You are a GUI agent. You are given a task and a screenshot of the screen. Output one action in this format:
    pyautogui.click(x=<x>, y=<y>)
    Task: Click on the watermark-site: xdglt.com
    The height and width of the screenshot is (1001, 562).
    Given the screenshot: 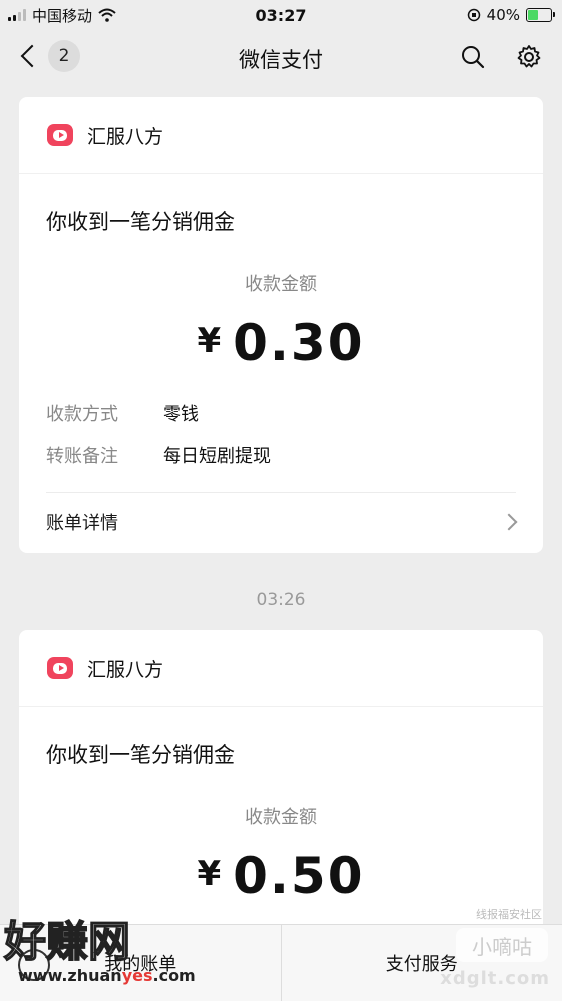 What is the action you would take?
    pyautogui.click(x=495, y=978)
    